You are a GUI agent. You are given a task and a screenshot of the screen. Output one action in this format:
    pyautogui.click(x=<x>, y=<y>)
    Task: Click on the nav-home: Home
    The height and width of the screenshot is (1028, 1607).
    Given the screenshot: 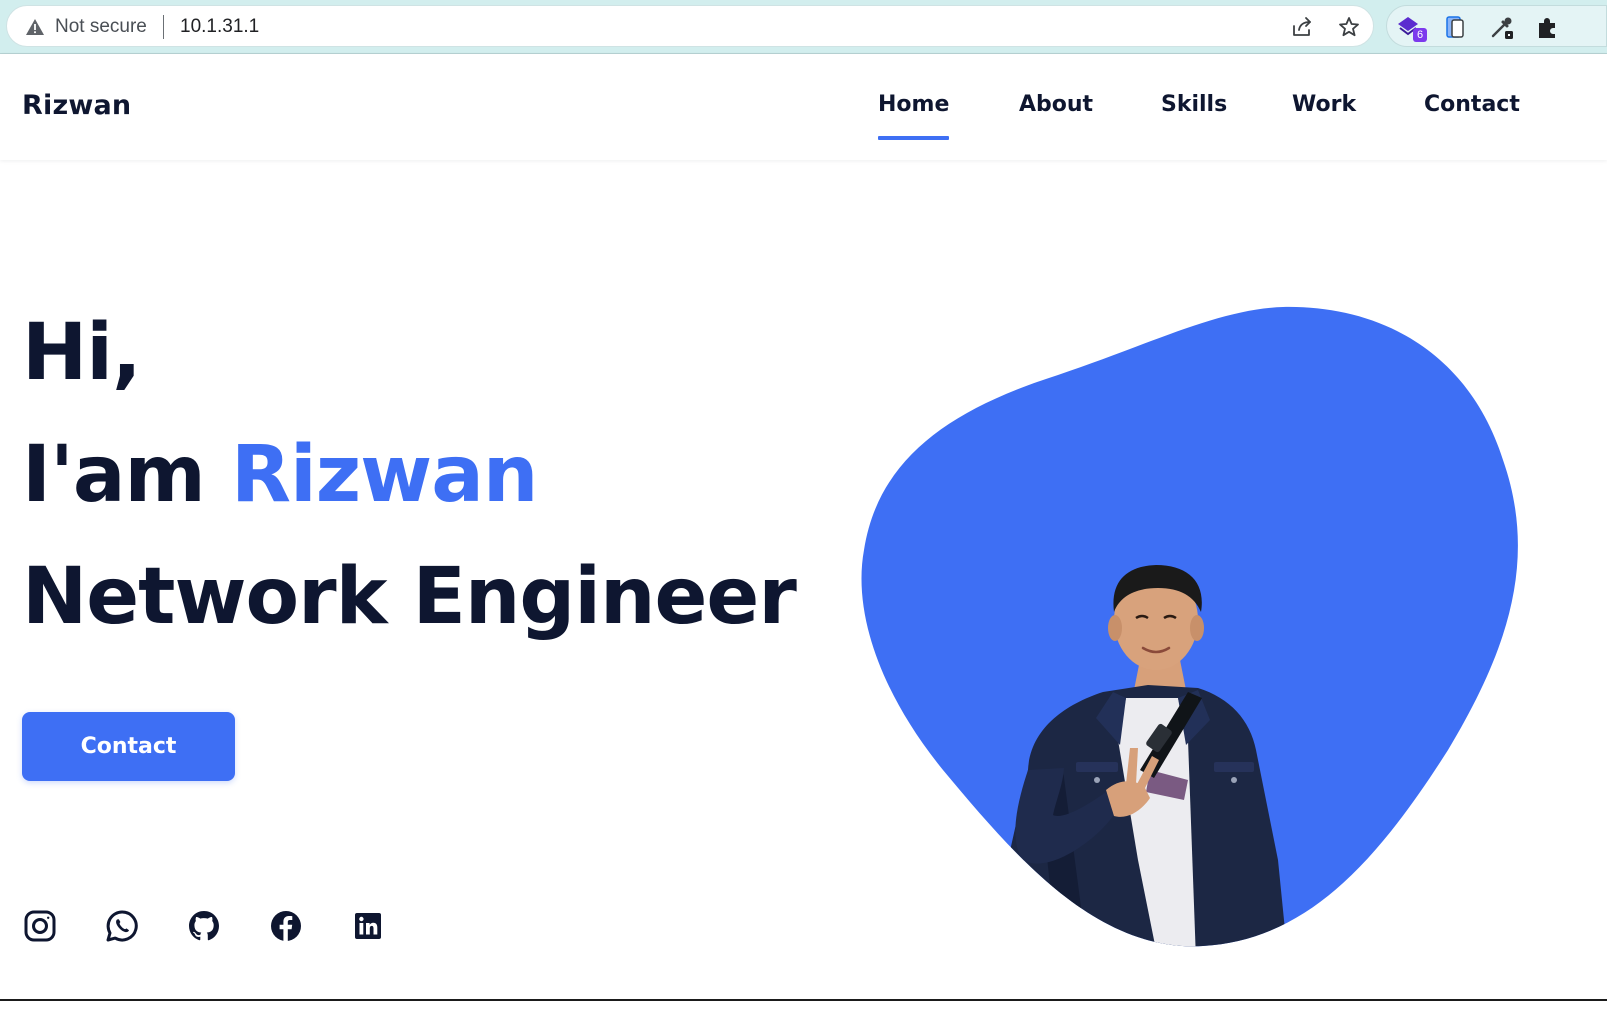 What is the action you would take?
    pyautogui.click(x=914, y=116)
    